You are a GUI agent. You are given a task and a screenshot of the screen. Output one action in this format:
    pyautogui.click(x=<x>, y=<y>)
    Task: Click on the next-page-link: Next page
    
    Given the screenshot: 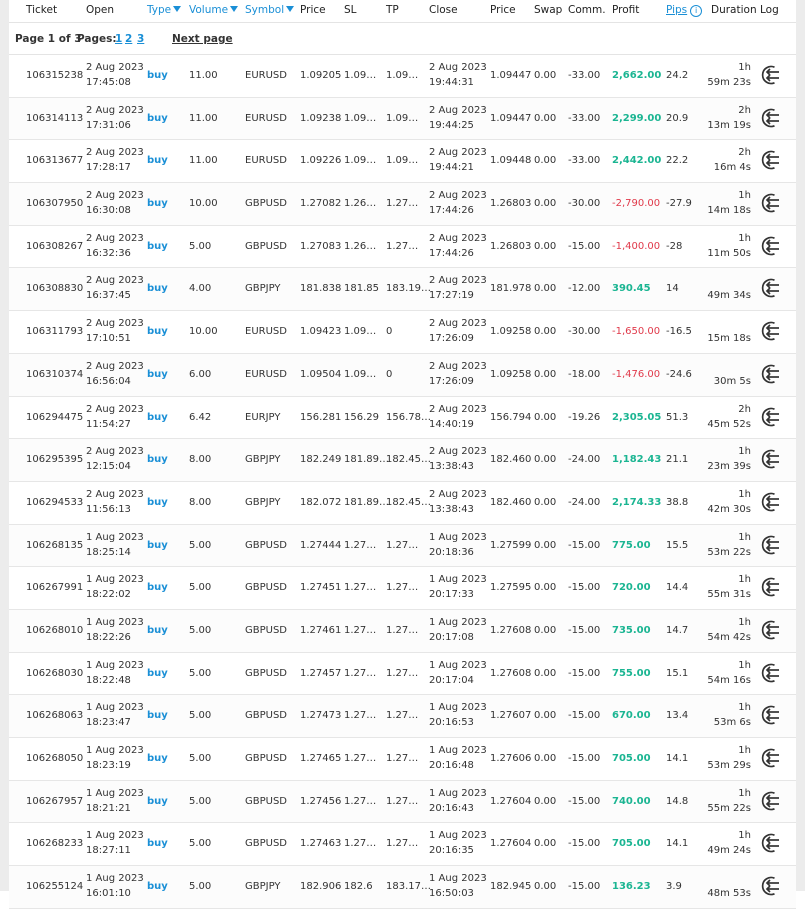 What is the action you would take?
    pyautogui.click(x=202, y=39)
    